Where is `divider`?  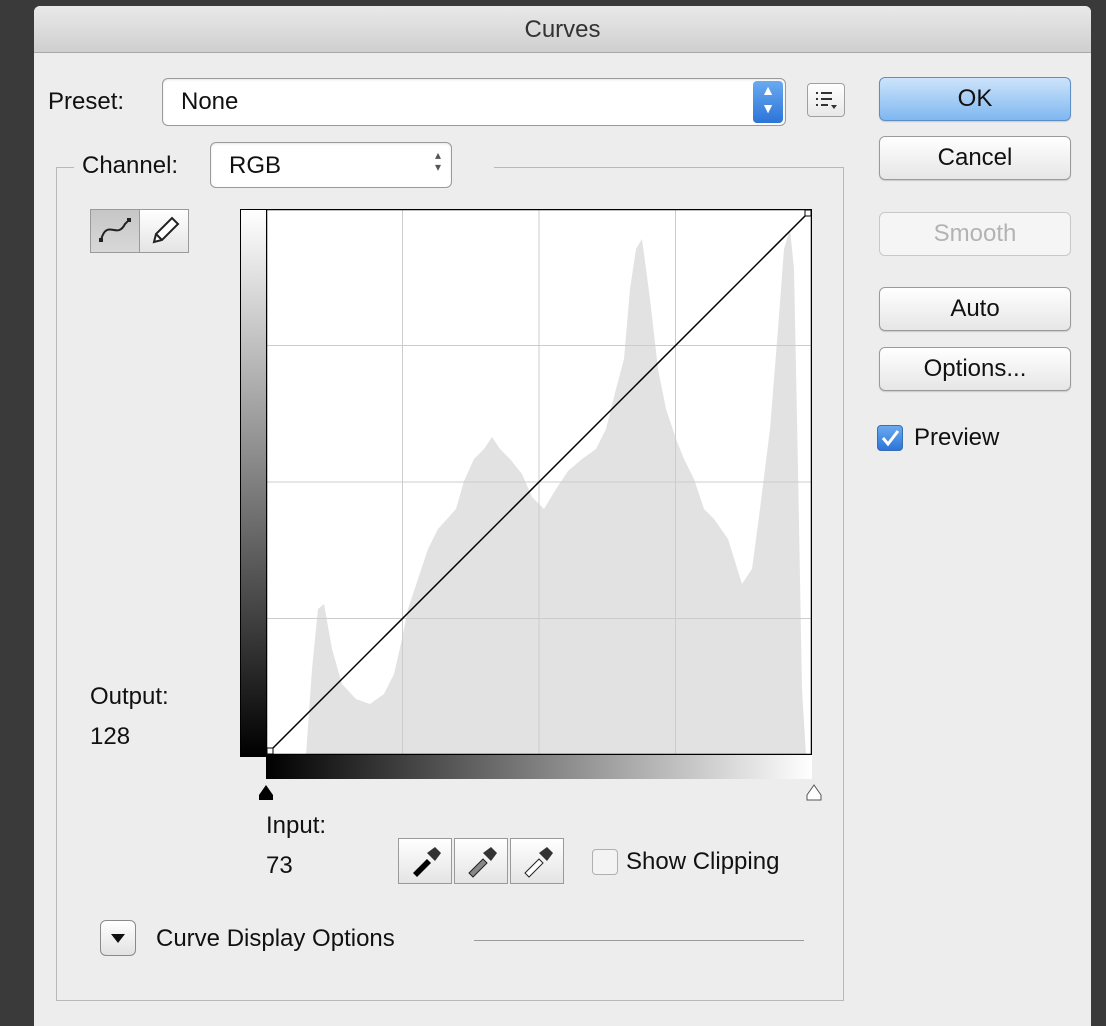
divider is located at coordinates (639, 940).